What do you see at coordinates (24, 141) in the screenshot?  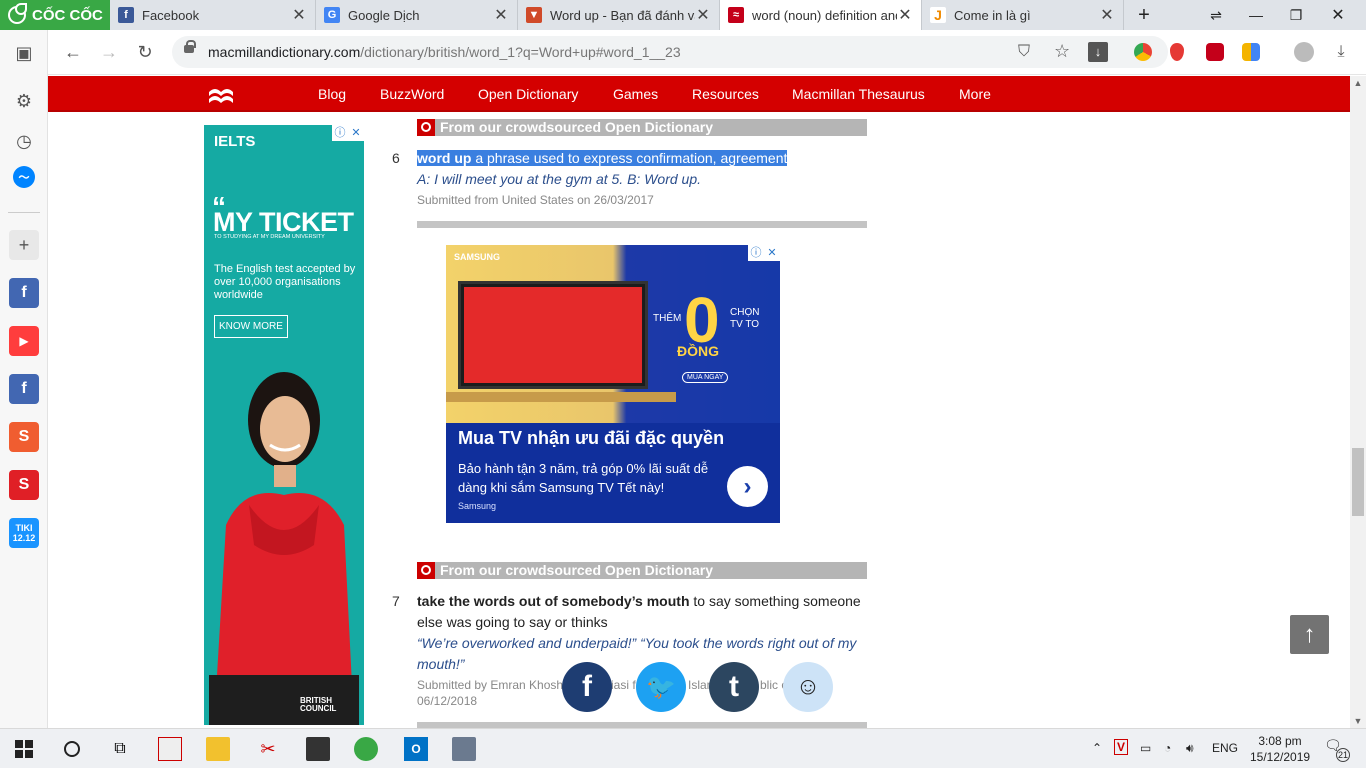 I see `history-icon: ◷` at bounding box center [24, 141].